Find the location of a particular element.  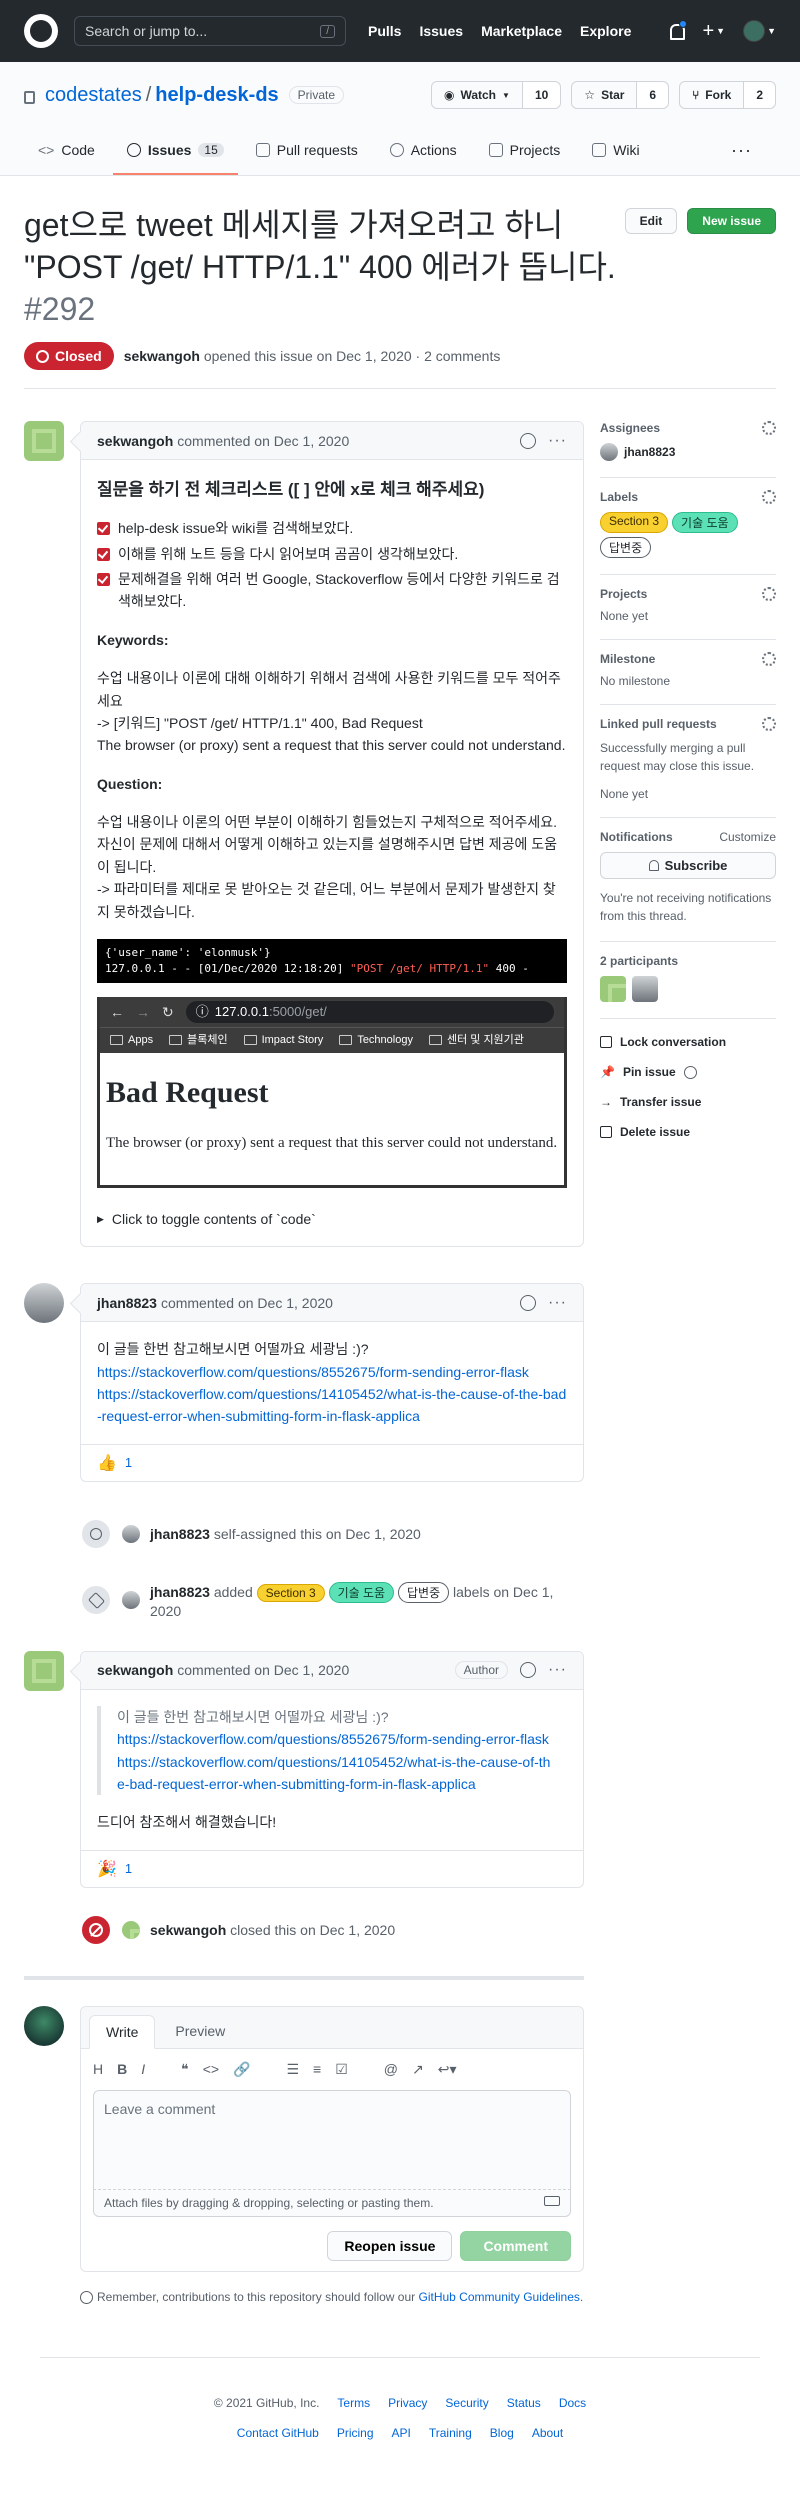

delete-issue-button: Delete issue is located at coordinates (688, 1132).